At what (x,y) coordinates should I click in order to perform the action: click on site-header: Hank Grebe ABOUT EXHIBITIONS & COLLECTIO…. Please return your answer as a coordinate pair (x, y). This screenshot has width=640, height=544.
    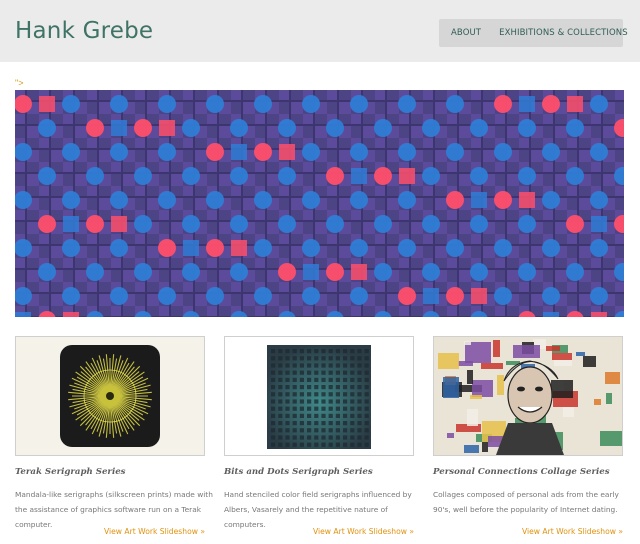
    Looking at the image, I should click on (320, 31).